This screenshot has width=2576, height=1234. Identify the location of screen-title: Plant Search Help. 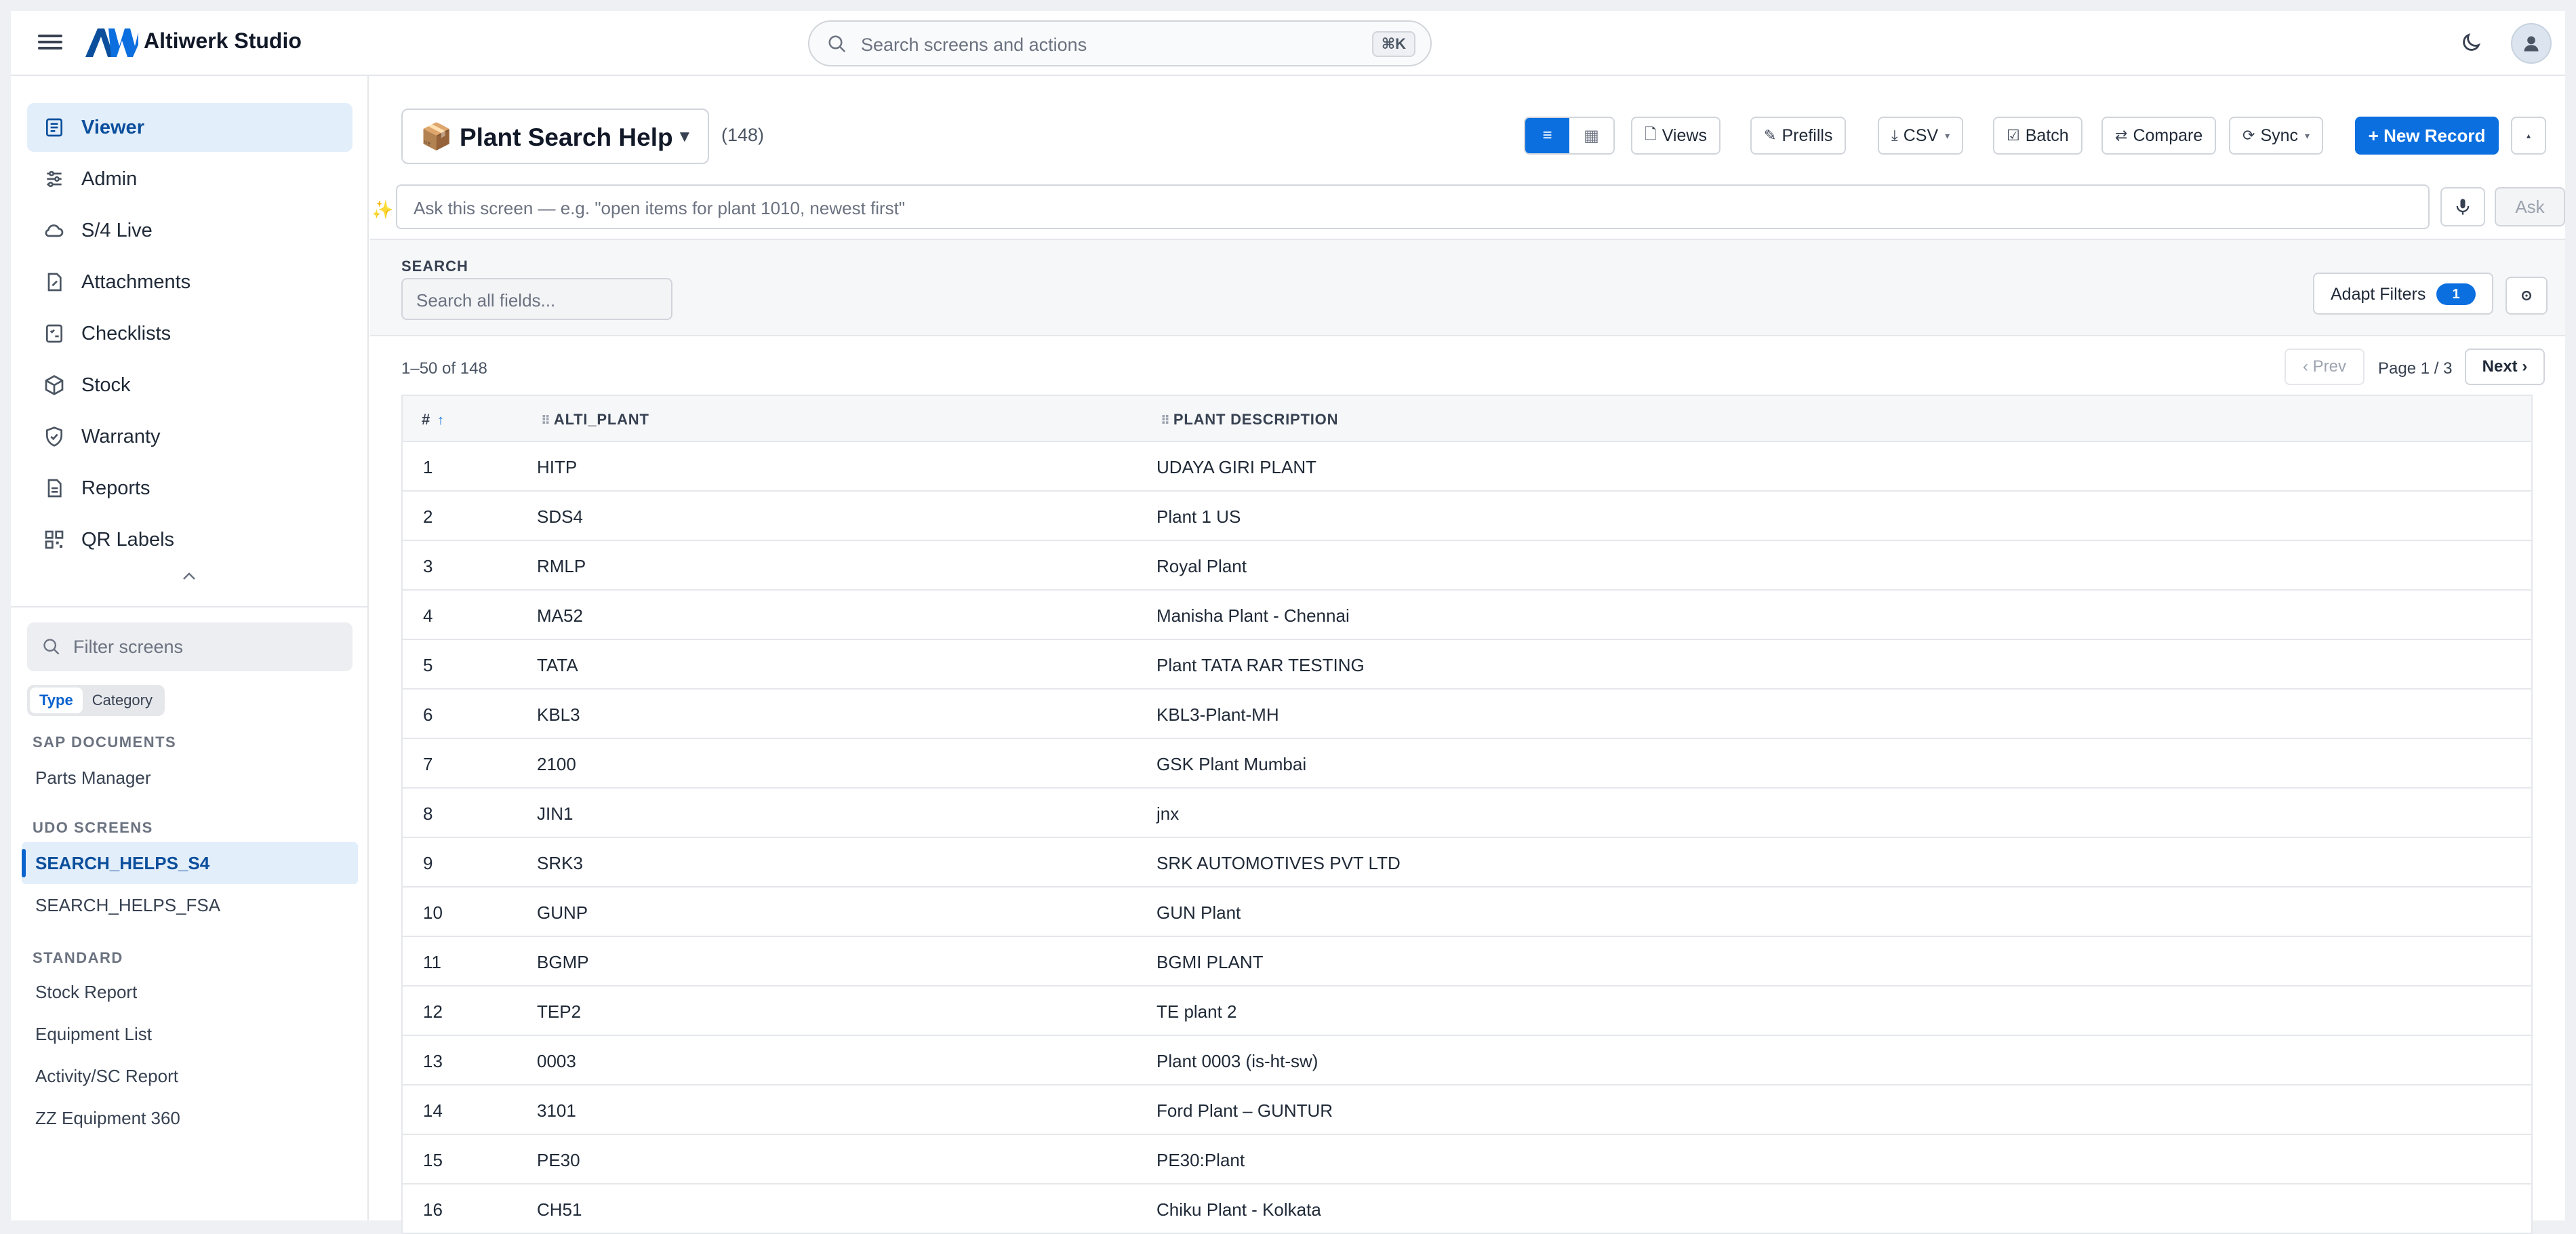
(566, 137).